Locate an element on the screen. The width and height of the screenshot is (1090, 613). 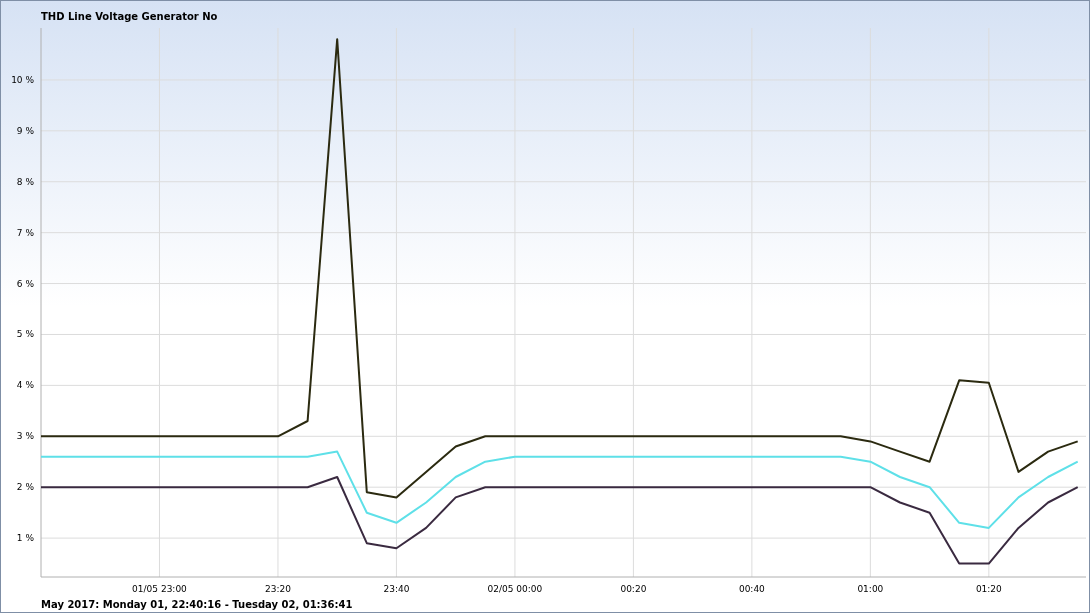
x-tick-label: 01:00 is located at coordinates (870, 589).